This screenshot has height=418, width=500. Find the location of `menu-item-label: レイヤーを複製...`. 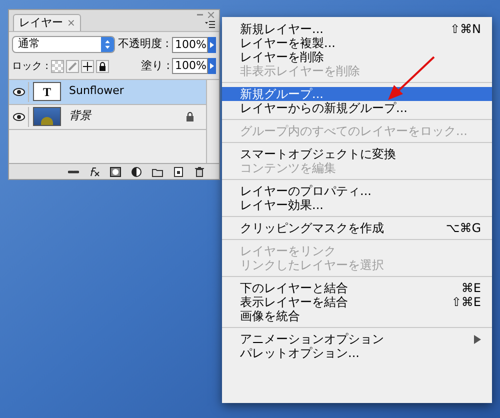

menu-item-label: レイヤーを複製... is located at coordinates (288, 43).